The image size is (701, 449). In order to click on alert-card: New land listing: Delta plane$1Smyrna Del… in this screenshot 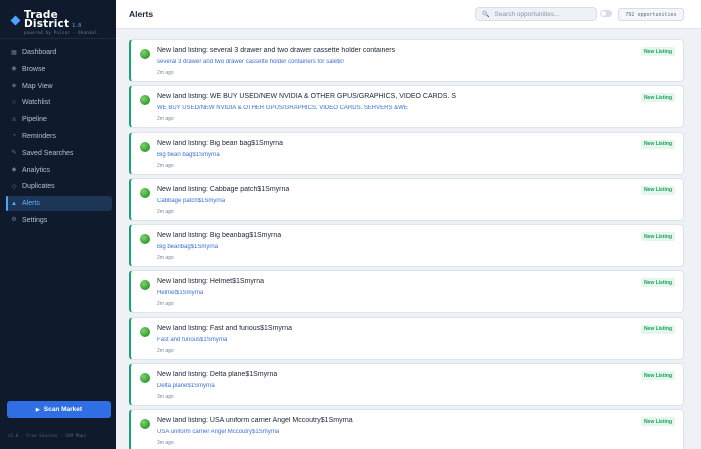, I will do `click(406, 385)`.